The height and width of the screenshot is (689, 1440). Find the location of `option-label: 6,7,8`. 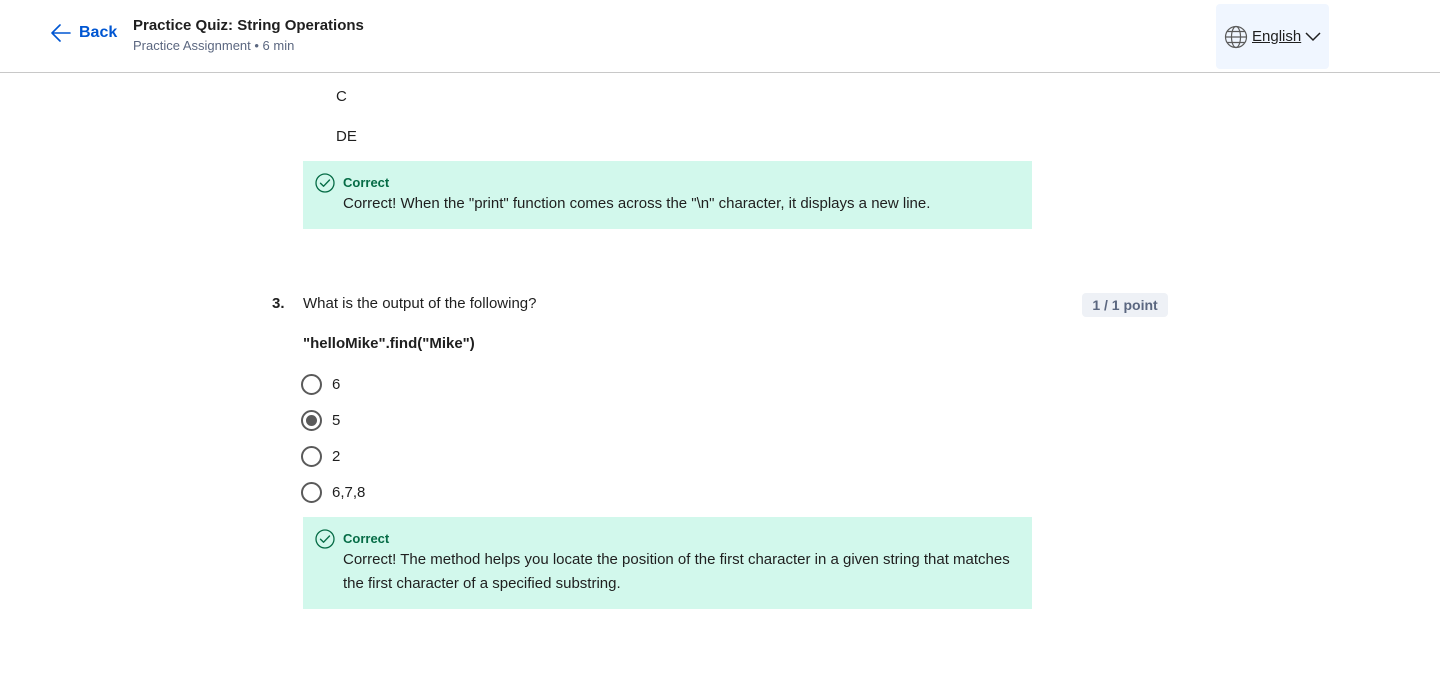

option-label: 6,7,8 is located at coordinates (349, 492).